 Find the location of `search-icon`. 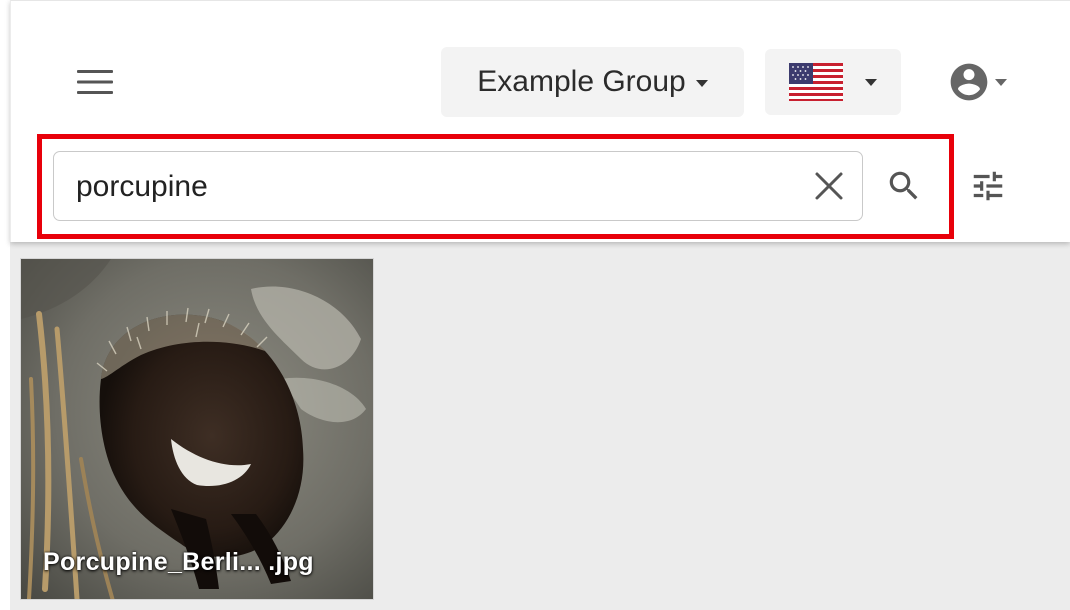

search-icon is located at coordinates (903, 185).